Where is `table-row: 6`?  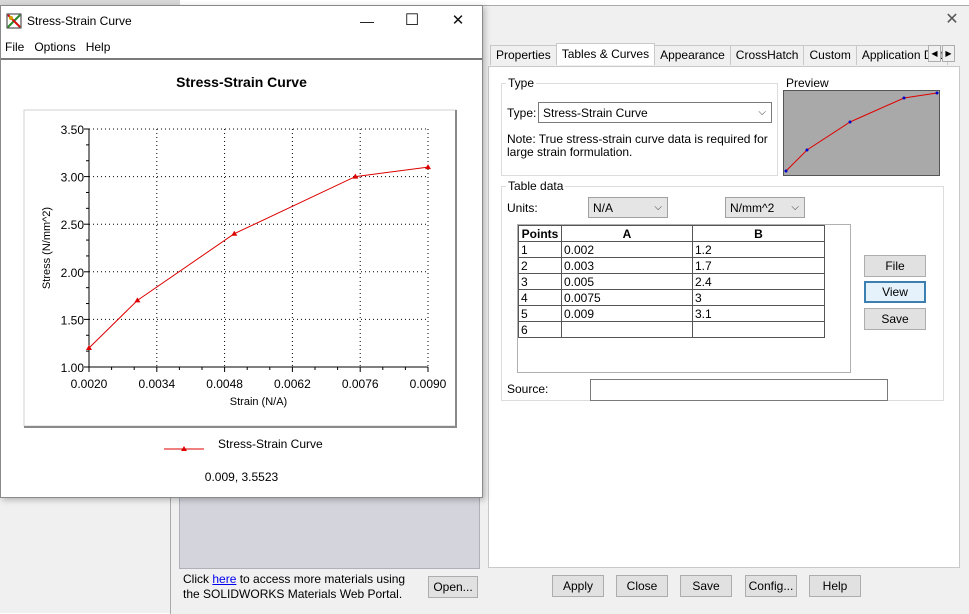
table-row: 6 is located at coordinates (671, 329).